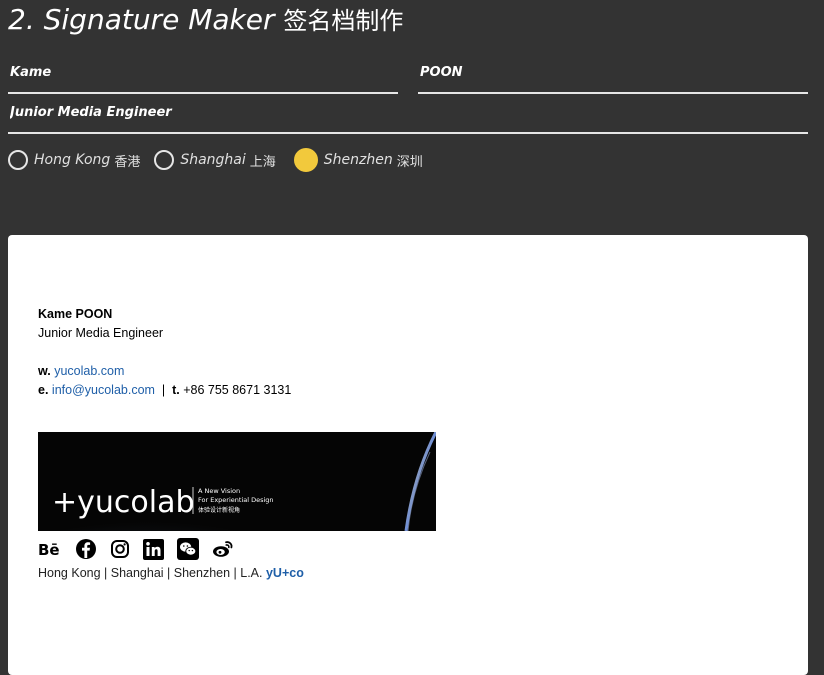  Describe the element at coordinates (409, 162) in the screenshot. I see `radio-label-cn: 深圳` at that location.